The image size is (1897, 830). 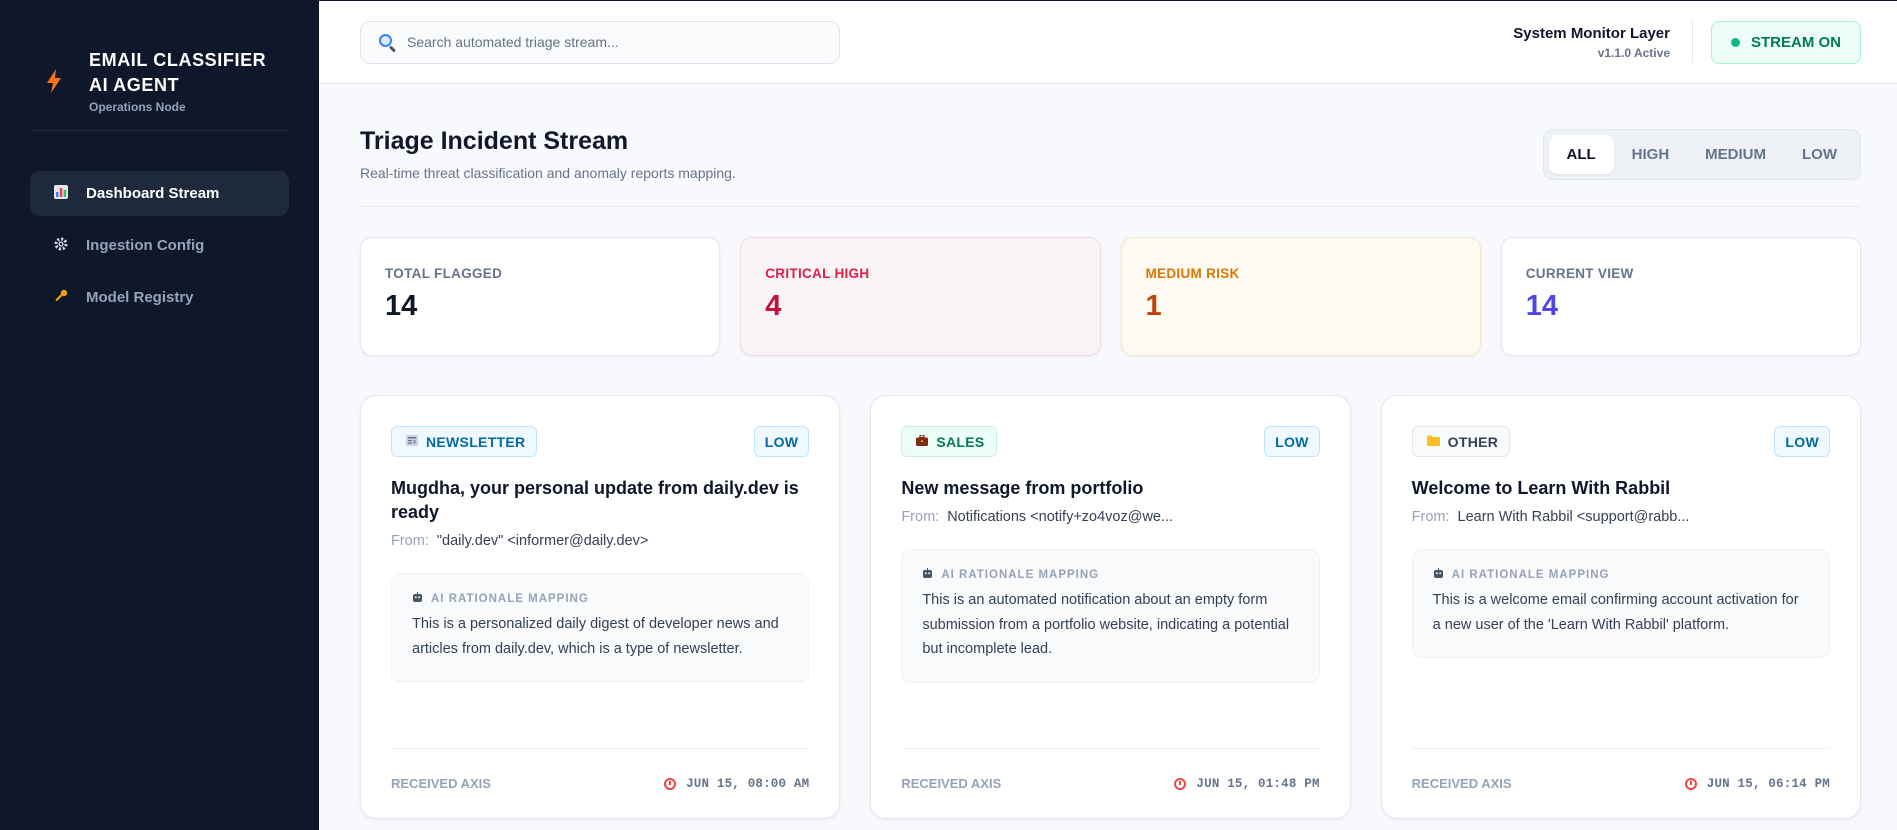 What do you see at coordinates (412, 441) in the screenshot?
I see `newspaper-icon` at bounding box center [412, 441].